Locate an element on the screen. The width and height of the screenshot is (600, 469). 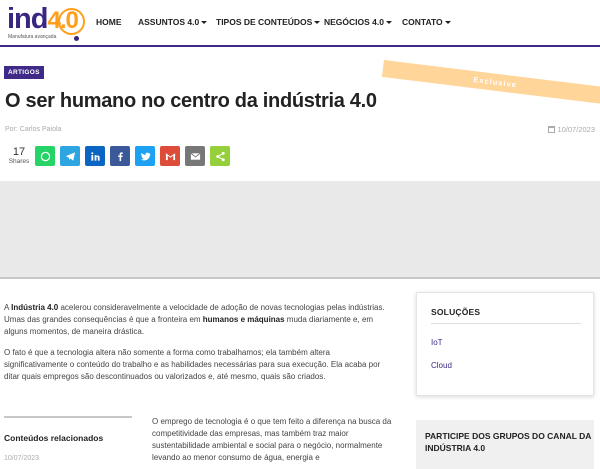
solutions-title: SOLUÇÕES is located at coordinates (456, 312).